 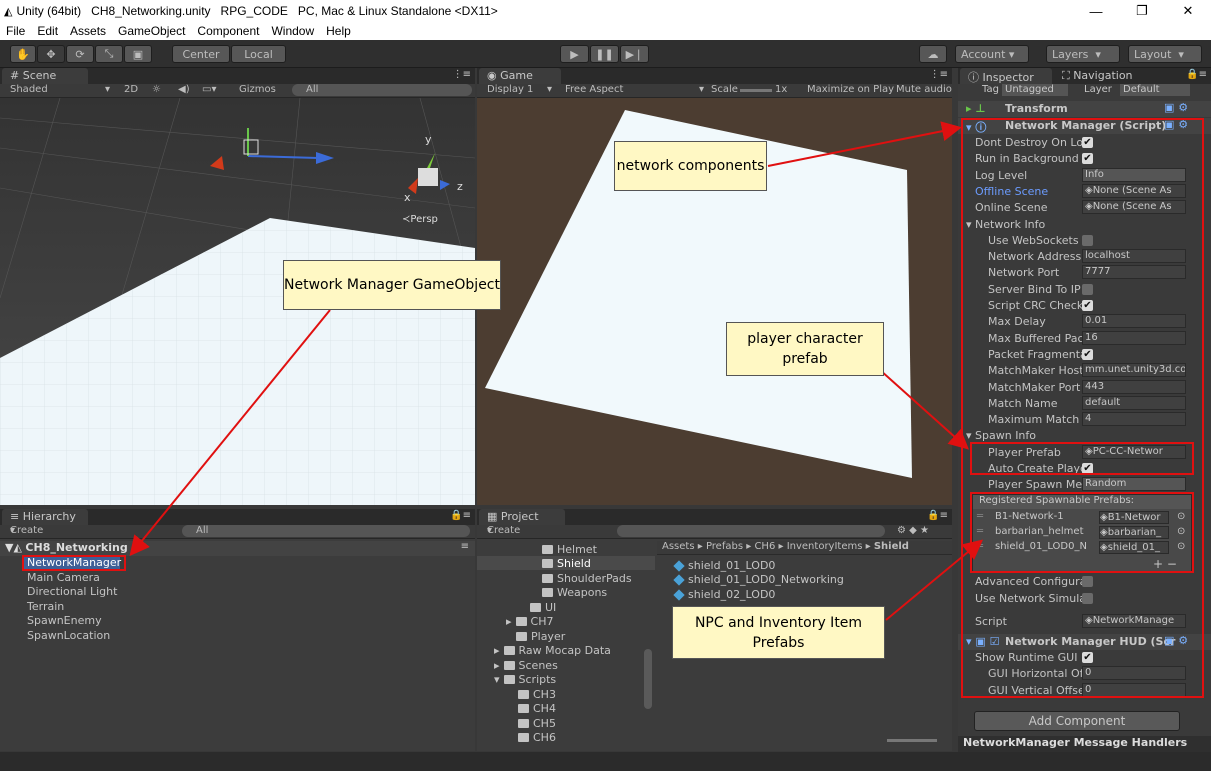 What do you see at coordinates (230, 433) in the screenshot?
I see `arrow-network-manager` at bounding box center [230, 433].